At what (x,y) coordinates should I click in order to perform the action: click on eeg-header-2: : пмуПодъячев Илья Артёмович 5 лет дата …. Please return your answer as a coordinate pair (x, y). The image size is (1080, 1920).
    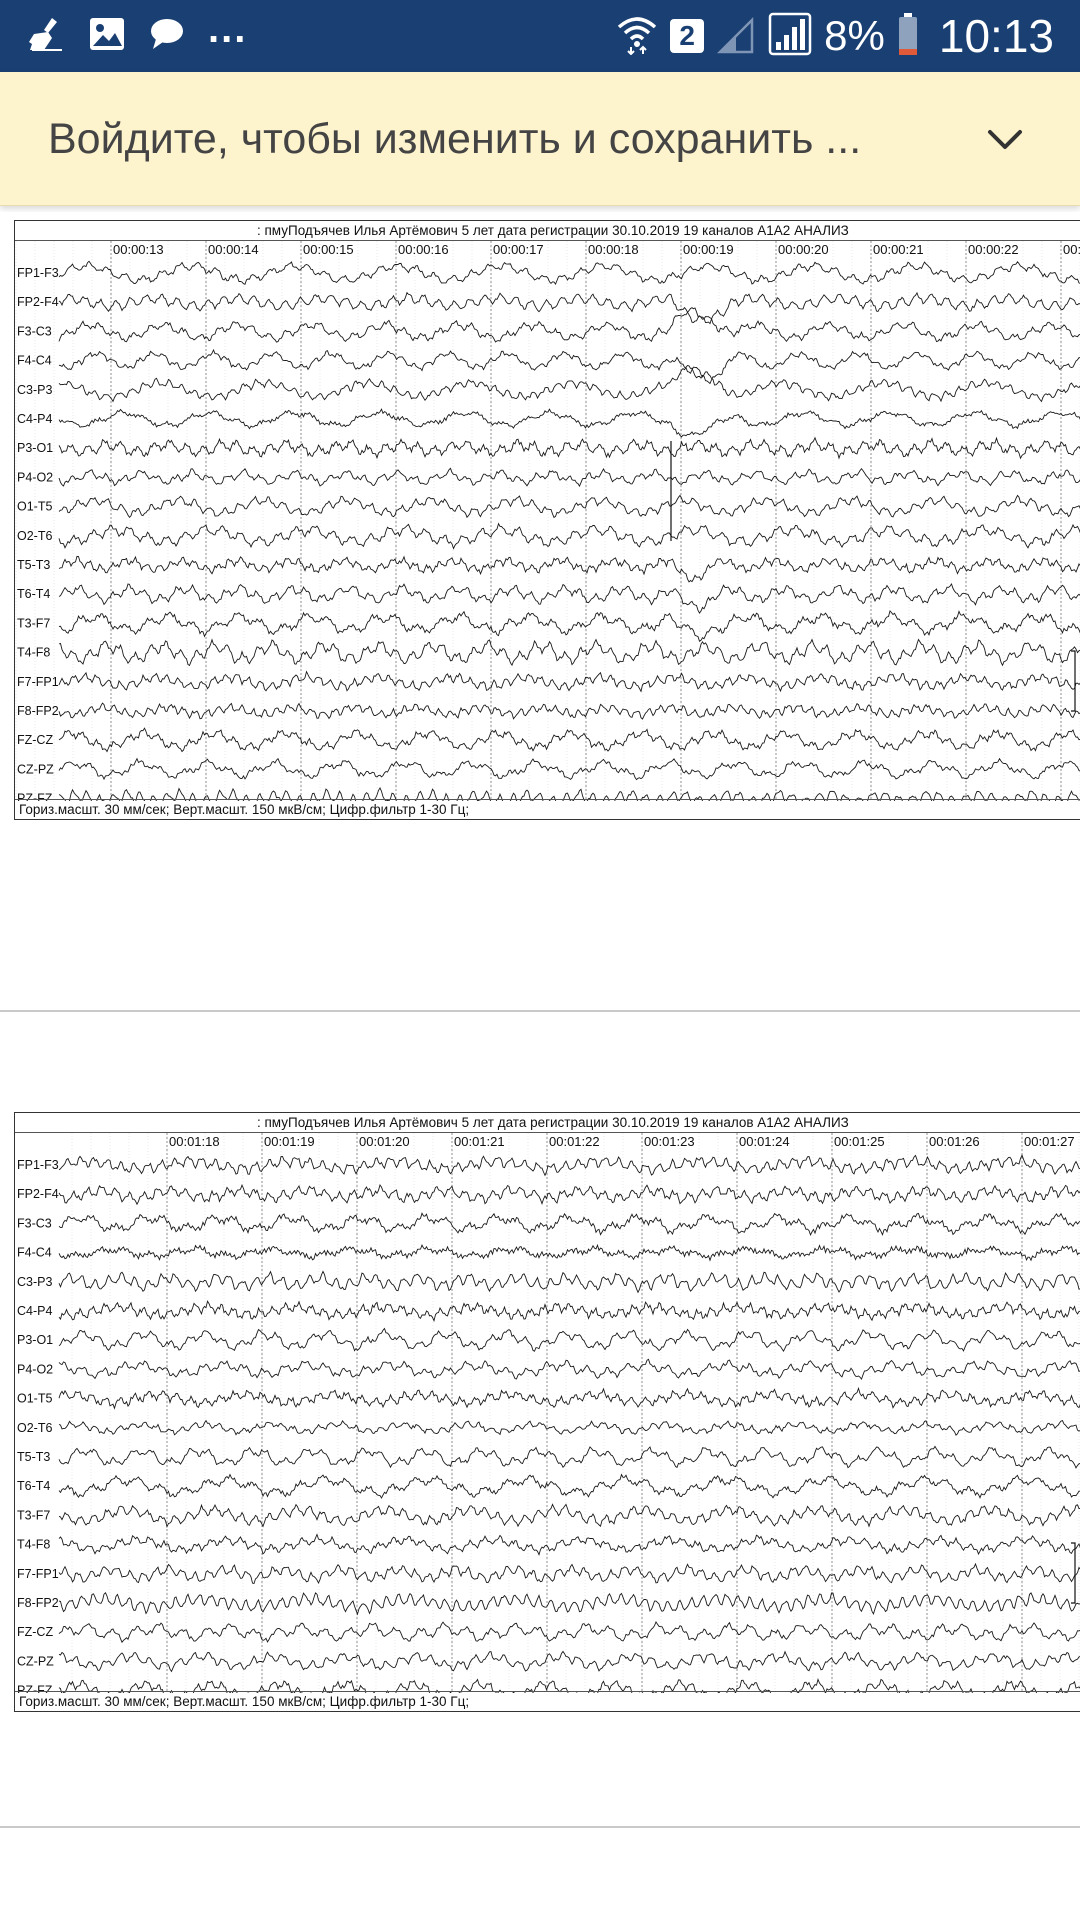
    Looking at the image, I should click on (547, 1123).